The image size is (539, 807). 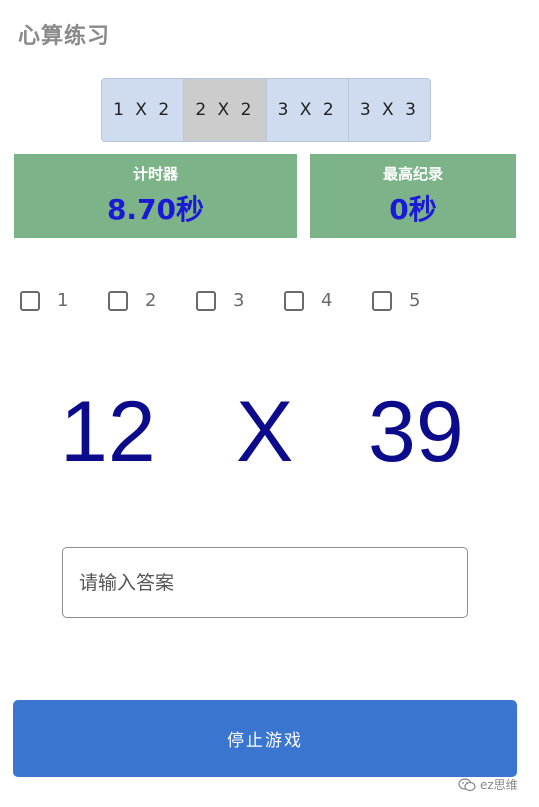 I want to click on operand-b: 39, so click(x=416, y=432).